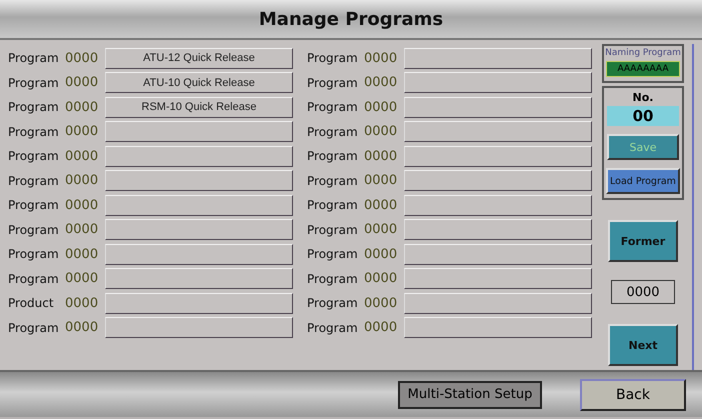  What do you see at coordinates (643, 181) in the screenshot?
I see `load-program-button: Load Program` at bounding box center [643, 181].